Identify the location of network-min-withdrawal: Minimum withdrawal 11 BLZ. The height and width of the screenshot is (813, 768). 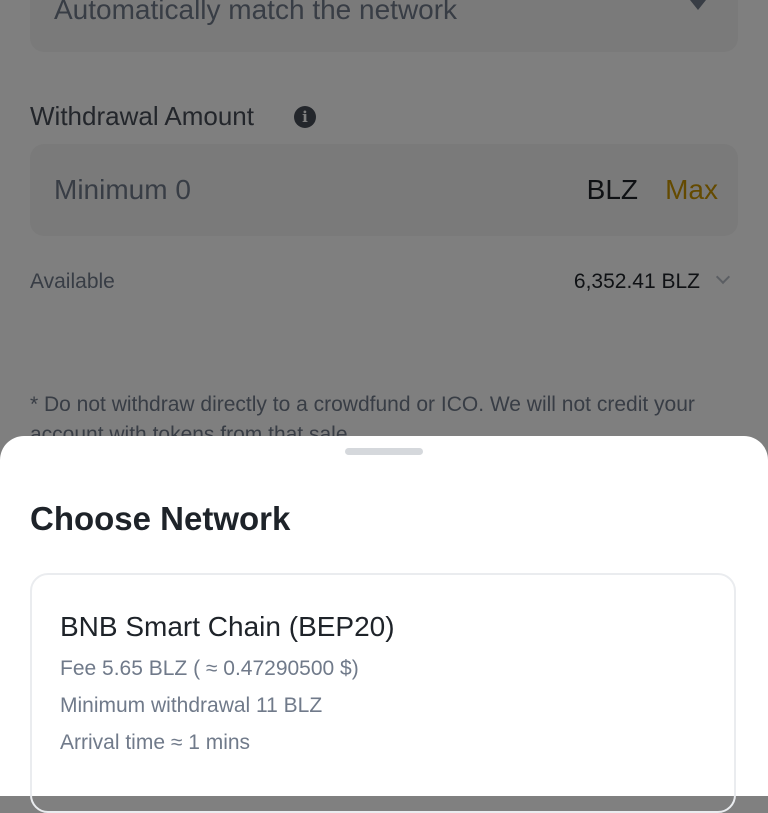
(191, 705).